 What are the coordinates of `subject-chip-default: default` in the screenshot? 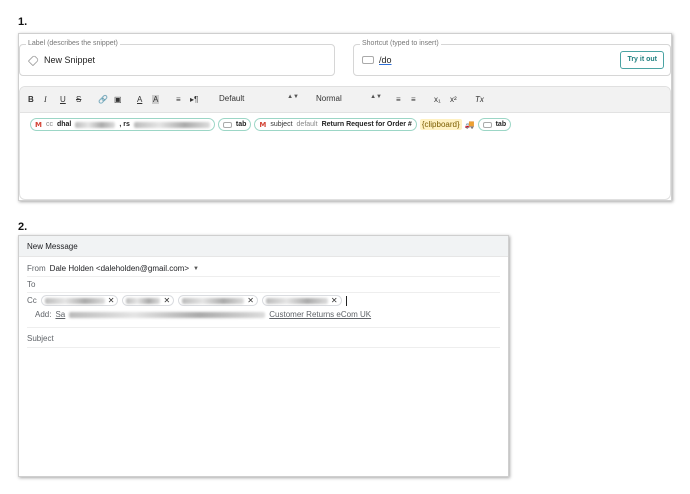 It's located at (307, 124).